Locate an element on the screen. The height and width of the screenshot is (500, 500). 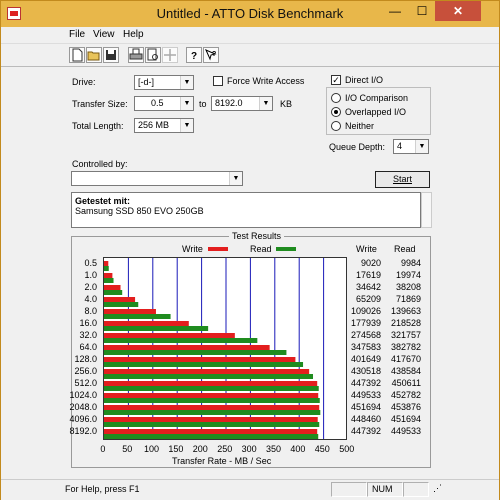
new-file-icon is located at coordinates (77, 55).